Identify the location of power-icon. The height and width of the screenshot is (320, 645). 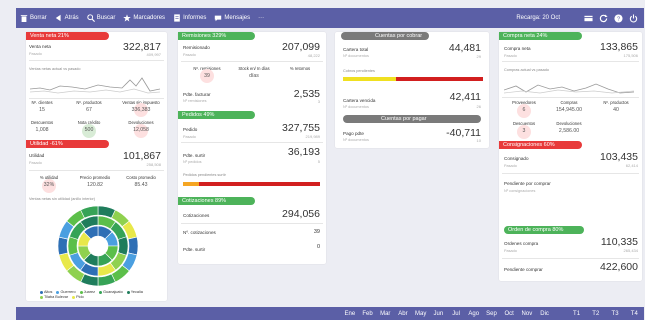
(633, 18).